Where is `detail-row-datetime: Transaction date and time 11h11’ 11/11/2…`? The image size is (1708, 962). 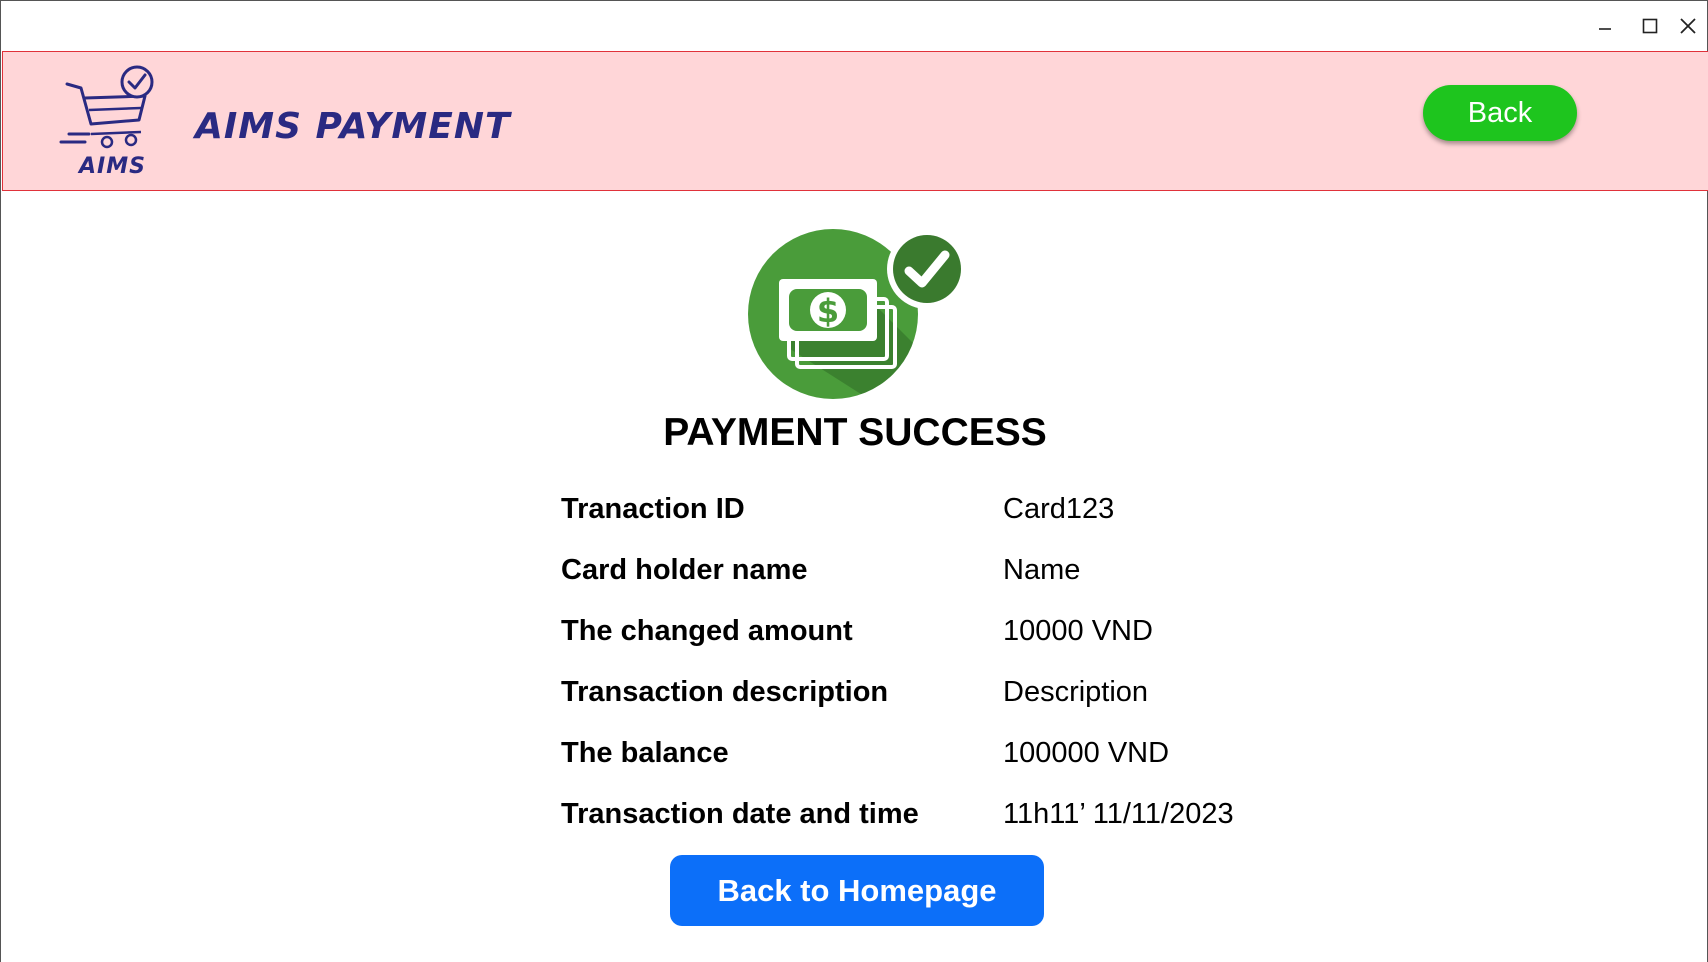
detail-row-datetime: Transaction date and time 11h11’ 11/11/2… is located at coordinates (911, 818).